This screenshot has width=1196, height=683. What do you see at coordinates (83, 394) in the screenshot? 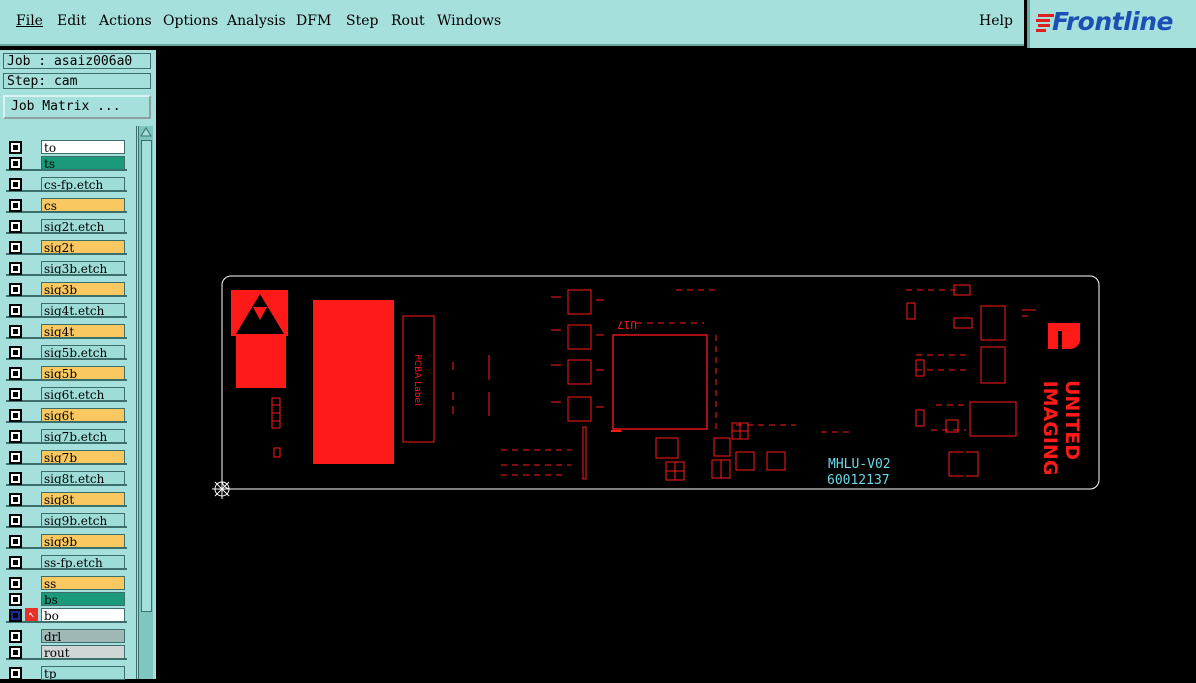
I see `layer-name-sig6t-etch: sig6t.etch` at bounding box center [83, 394].